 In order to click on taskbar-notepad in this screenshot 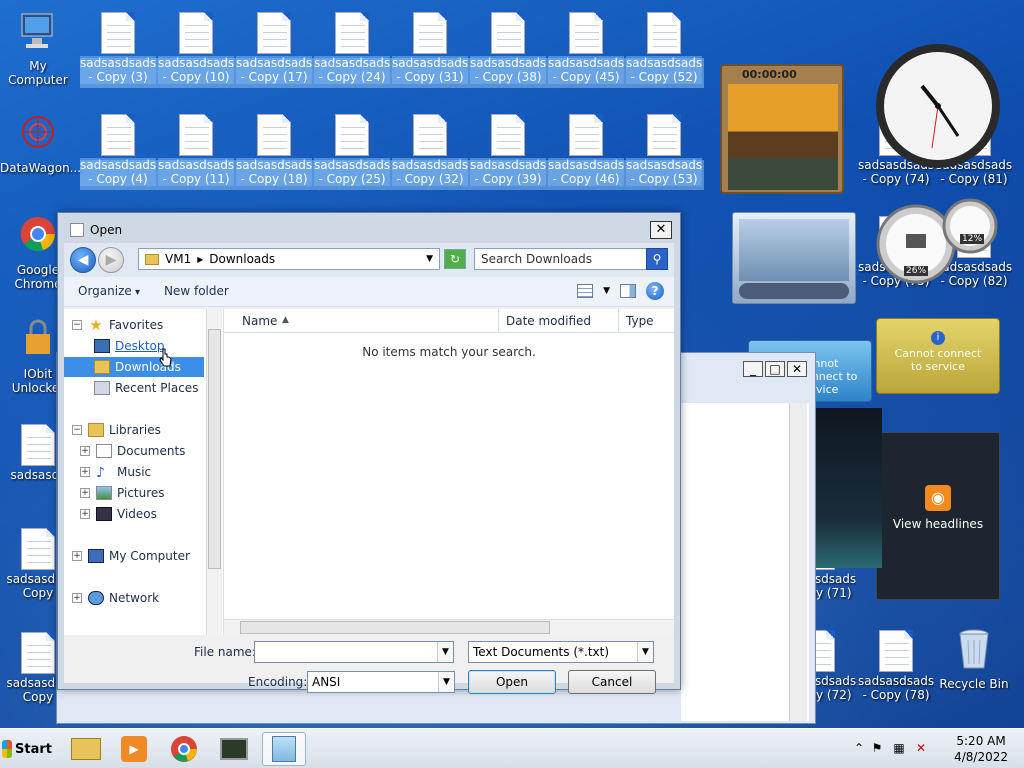, I will do `click(284, 749)`.